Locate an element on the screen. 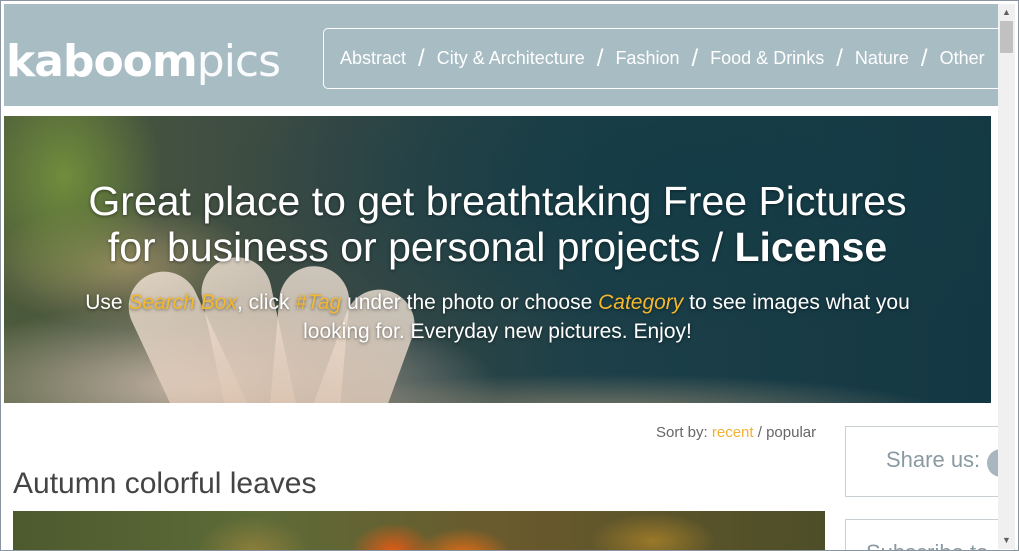  nav-item-abstract: Abstract is located at coordinates (373, 58).